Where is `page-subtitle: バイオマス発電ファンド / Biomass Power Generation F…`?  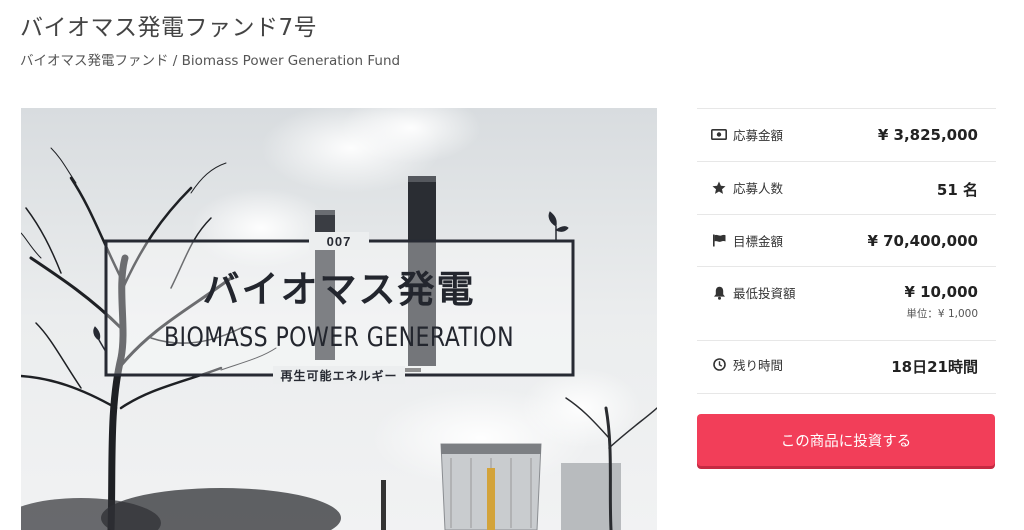
page-subtitle: バイオマス発電ファンド / Biomass Power Generation F… is located at coordinates (210, 61).